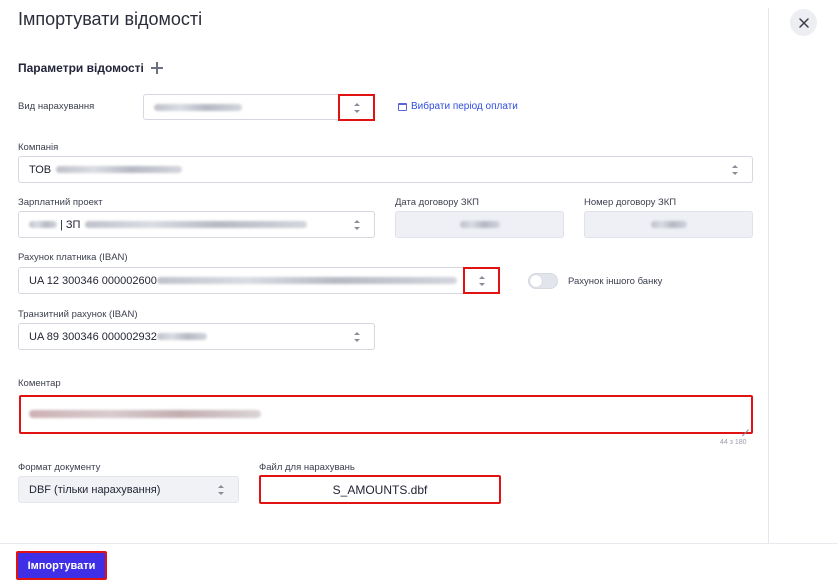 The image size is (838, 581). Describe the element at coordinates (59, 467) in the screenshot. I see `doc-format-label: Формат документу` at that location.